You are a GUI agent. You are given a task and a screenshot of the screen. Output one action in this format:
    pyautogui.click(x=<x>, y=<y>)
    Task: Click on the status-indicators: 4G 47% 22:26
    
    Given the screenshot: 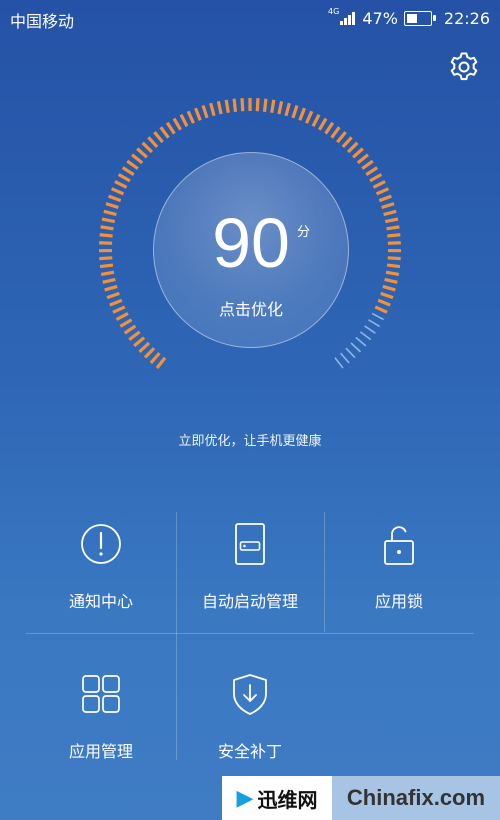 What is the action you would take?
    pyautogui.click(x=409, y=18)
    